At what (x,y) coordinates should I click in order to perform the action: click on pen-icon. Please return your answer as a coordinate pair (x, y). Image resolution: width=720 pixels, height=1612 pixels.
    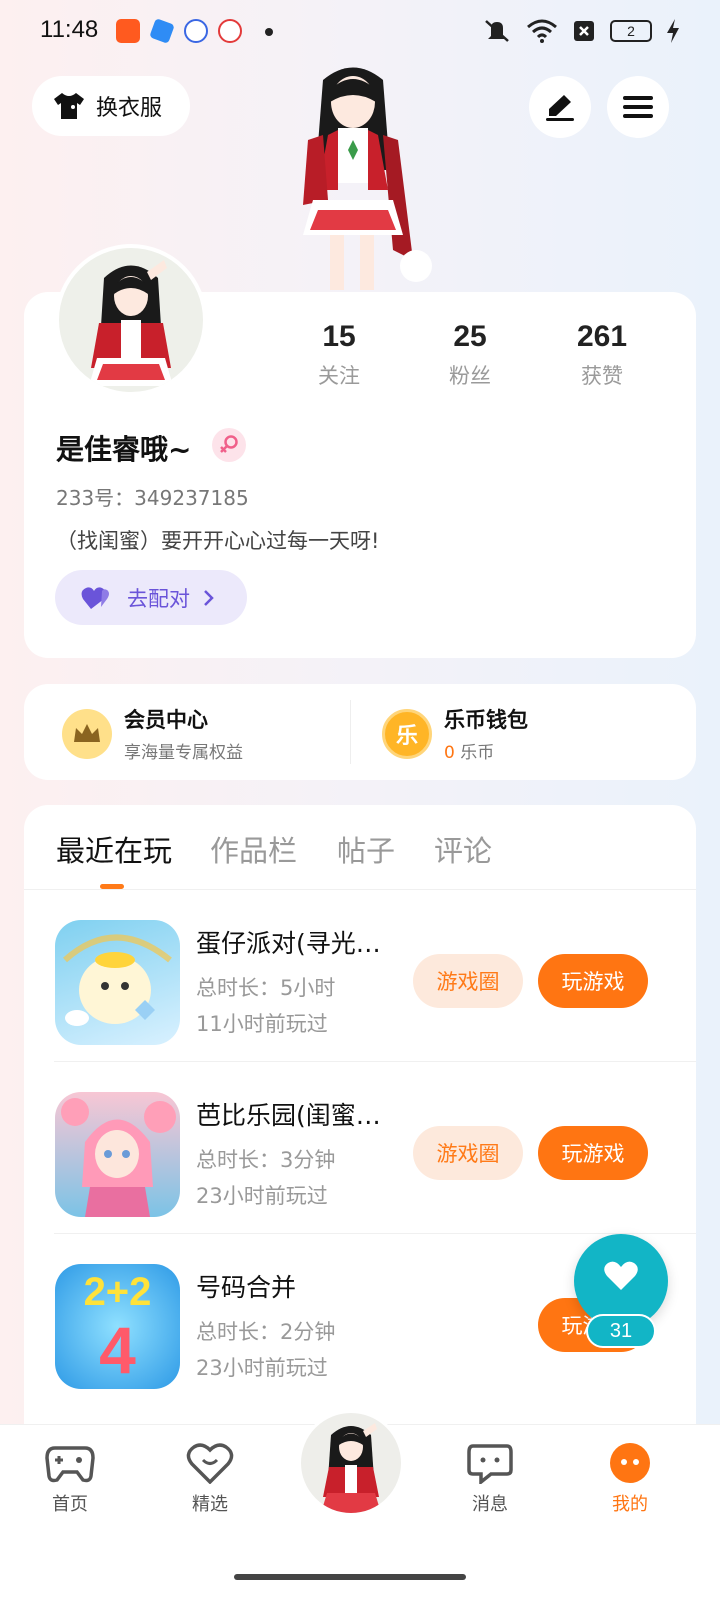
    Looking at the image, I should click on (560, 108).